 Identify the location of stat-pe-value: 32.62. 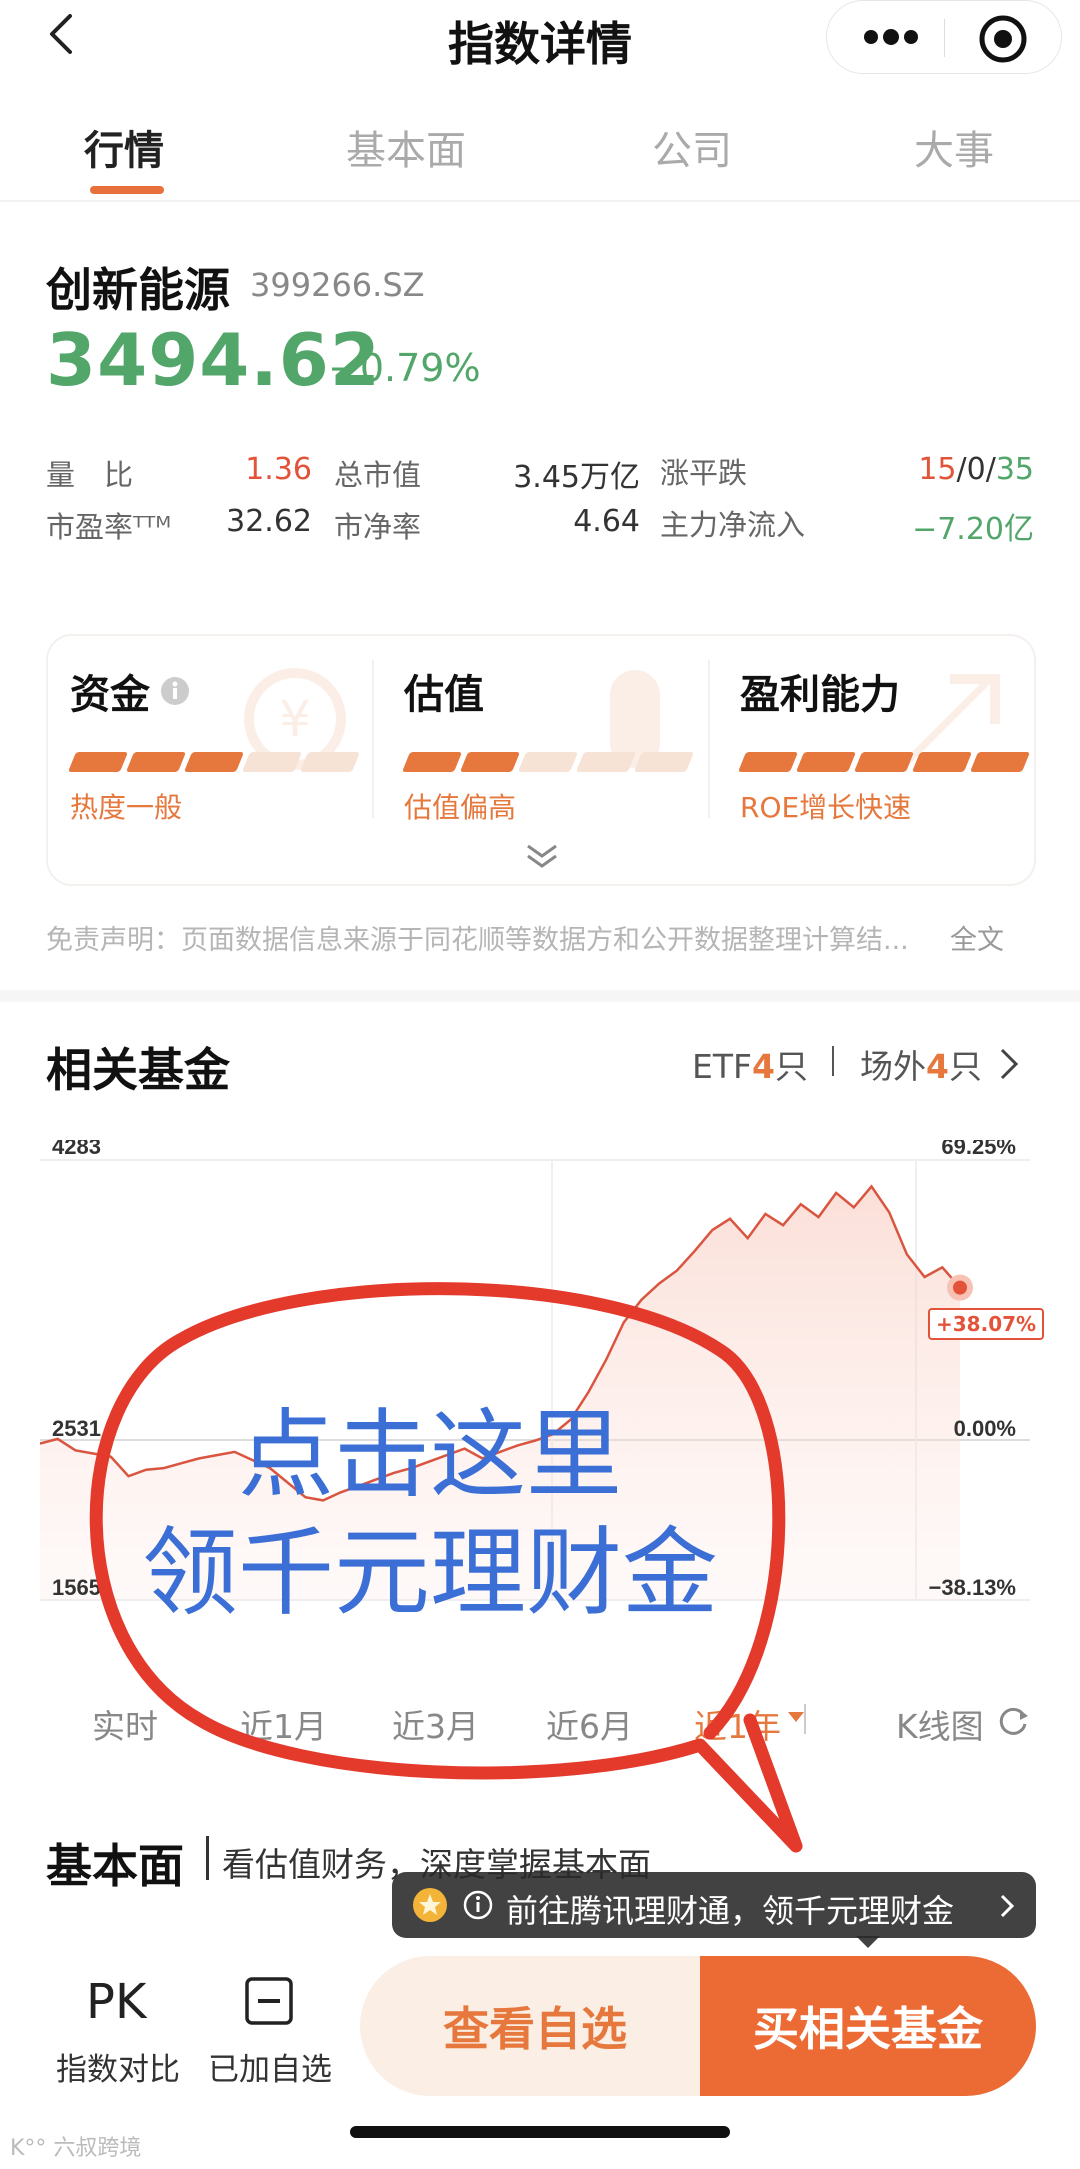
(269, 521).